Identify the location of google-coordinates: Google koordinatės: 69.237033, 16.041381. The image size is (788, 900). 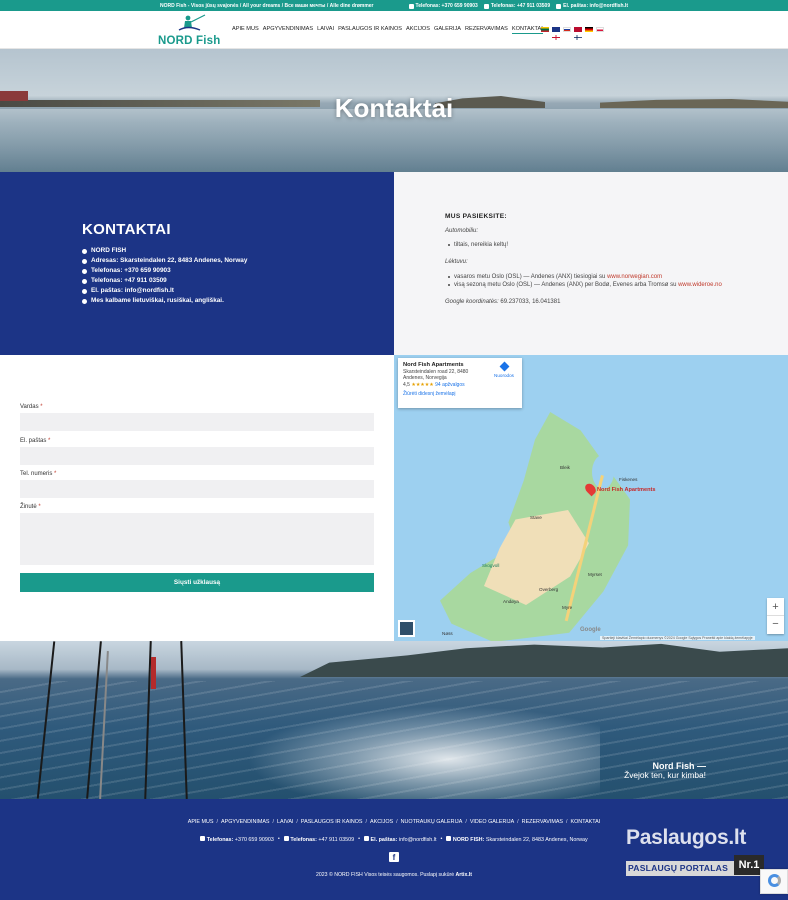
(503, 302).